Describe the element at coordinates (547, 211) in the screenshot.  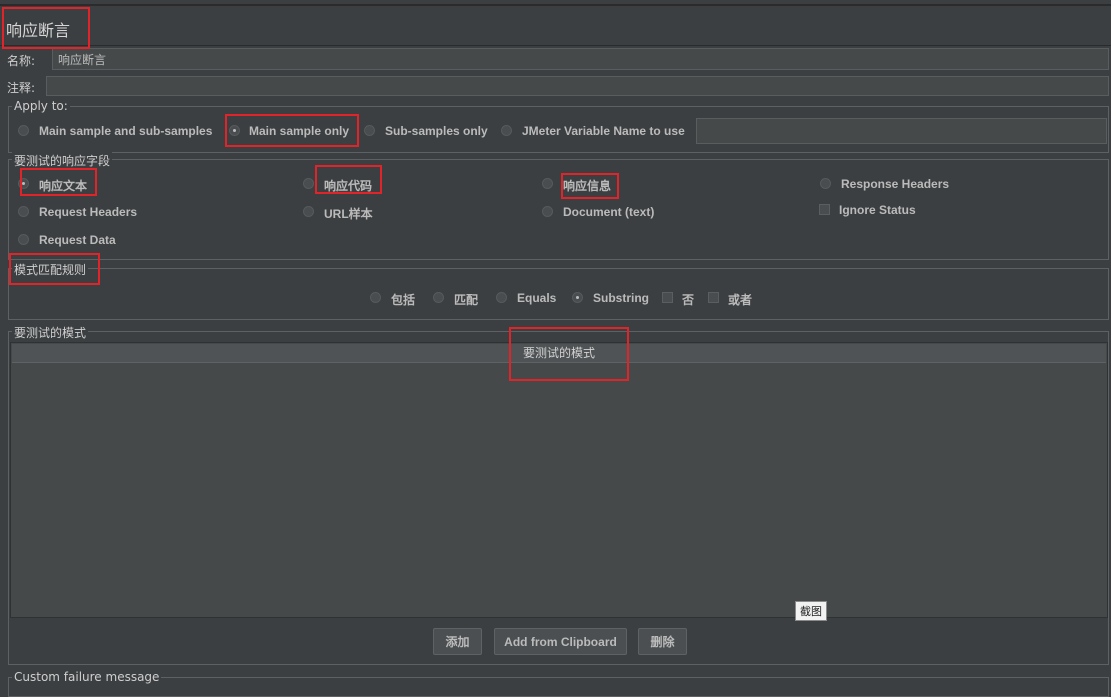
I see `field-document-text-radio` at that location.